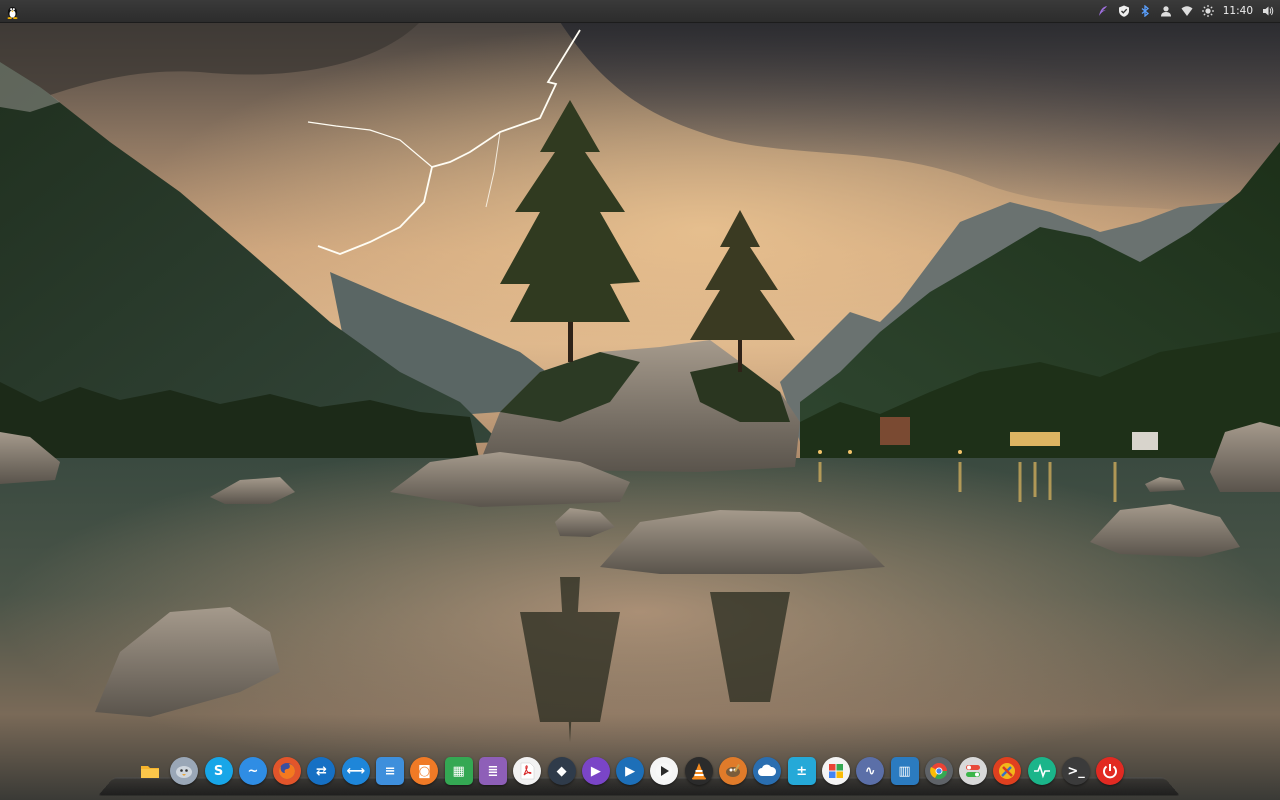 This screenshot has width=1280, height=800. I want to click on user-icon, so click(1166, 11).